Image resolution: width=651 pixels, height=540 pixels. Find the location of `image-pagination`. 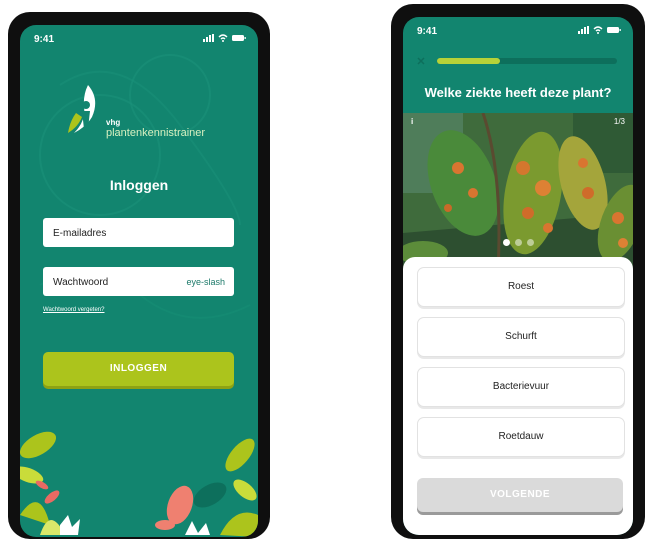

image-pagination is located at coordinates (523, 243).